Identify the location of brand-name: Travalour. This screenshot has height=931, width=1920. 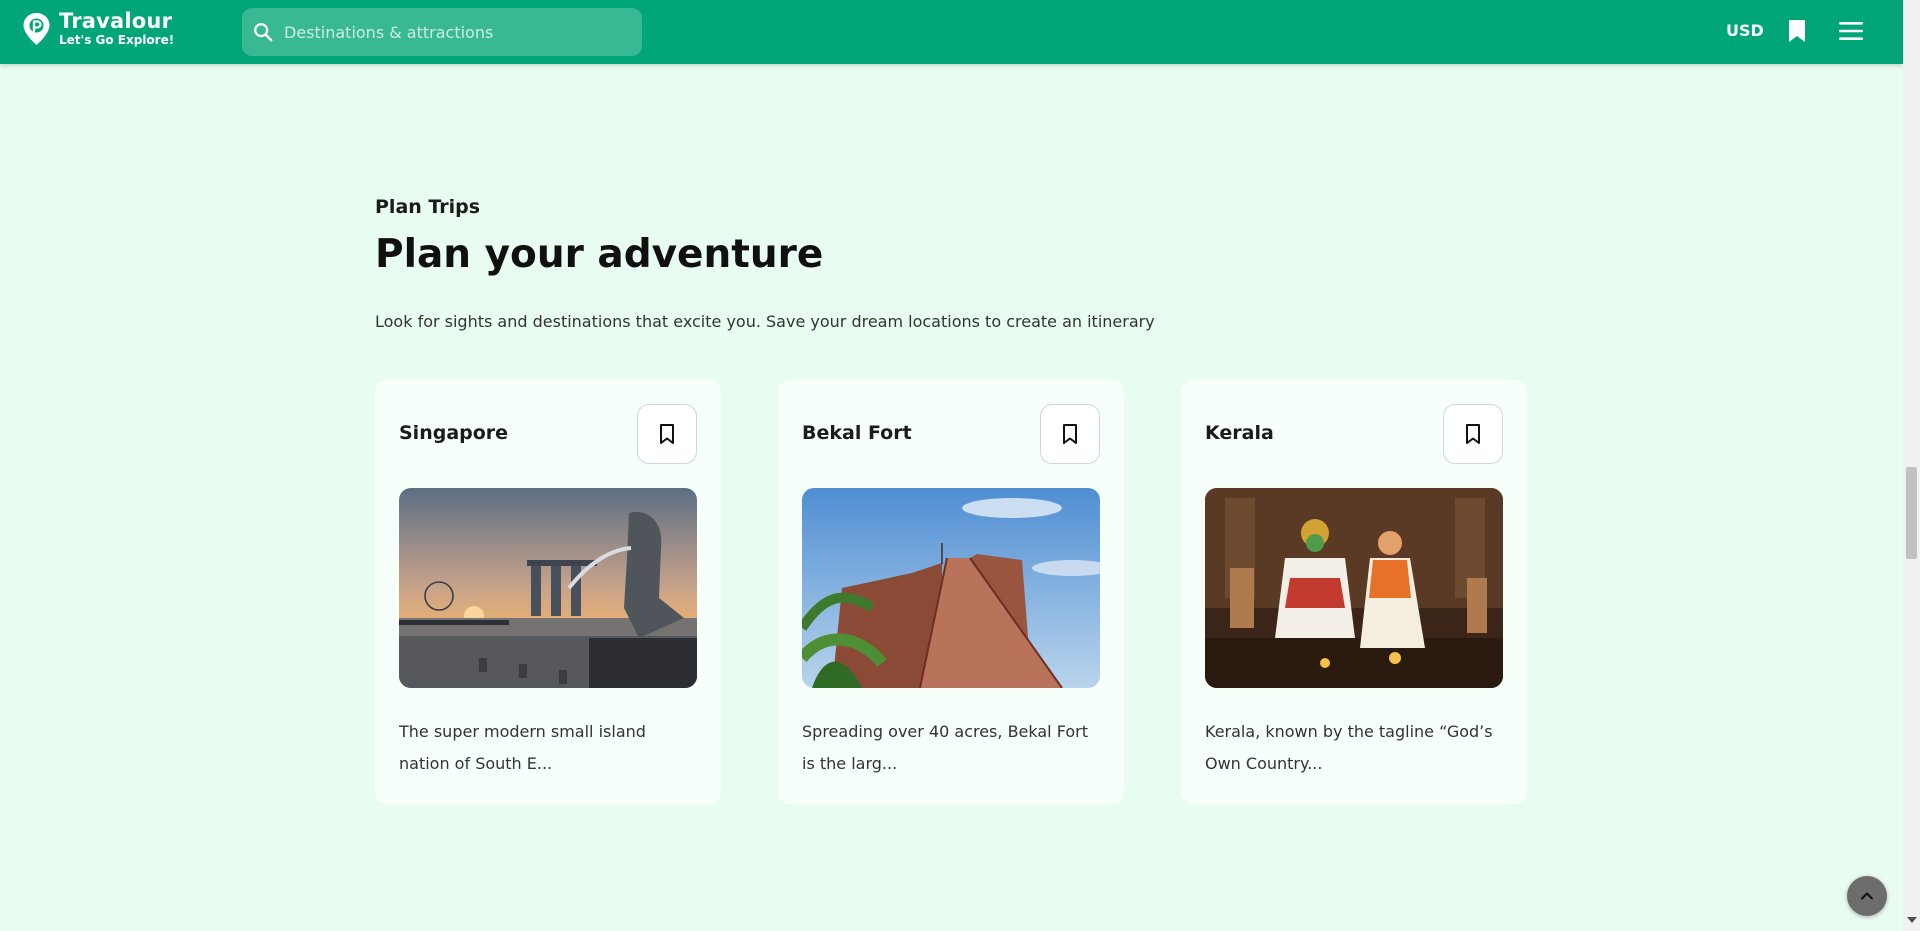
(116, 21).